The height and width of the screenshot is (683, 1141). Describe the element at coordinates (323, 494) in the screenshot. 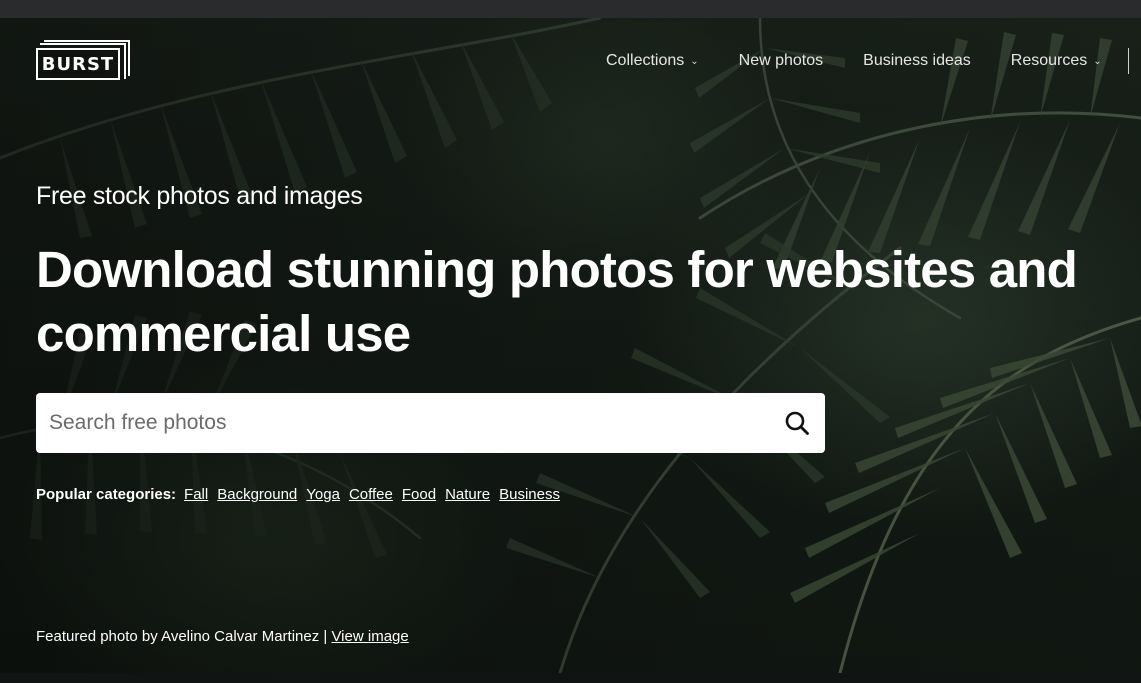

I see `category-link-yoga: Yoga` at that location.